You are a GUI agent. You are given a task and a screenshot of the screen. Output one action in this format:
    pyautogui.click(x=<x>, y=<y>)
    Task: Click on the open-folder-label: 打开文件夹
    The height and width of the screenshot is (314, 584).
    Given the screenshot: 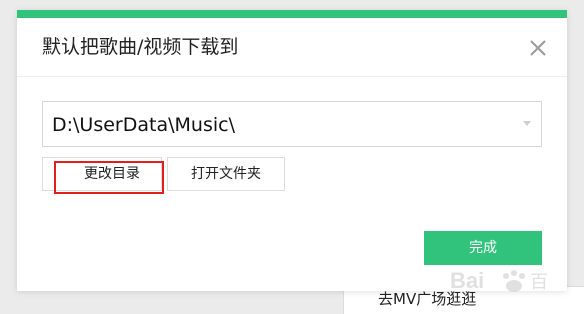 What is the action you would take?
    pyautogui.click(x=226, y=174)
    